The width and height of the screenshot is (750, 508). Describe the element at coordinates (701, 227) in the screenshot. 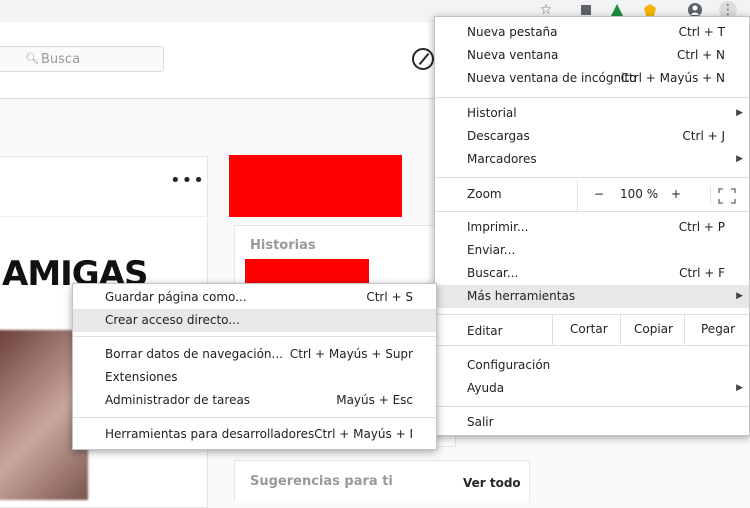

I see `menu-item-shortcut: Ctrl + P` at that location.